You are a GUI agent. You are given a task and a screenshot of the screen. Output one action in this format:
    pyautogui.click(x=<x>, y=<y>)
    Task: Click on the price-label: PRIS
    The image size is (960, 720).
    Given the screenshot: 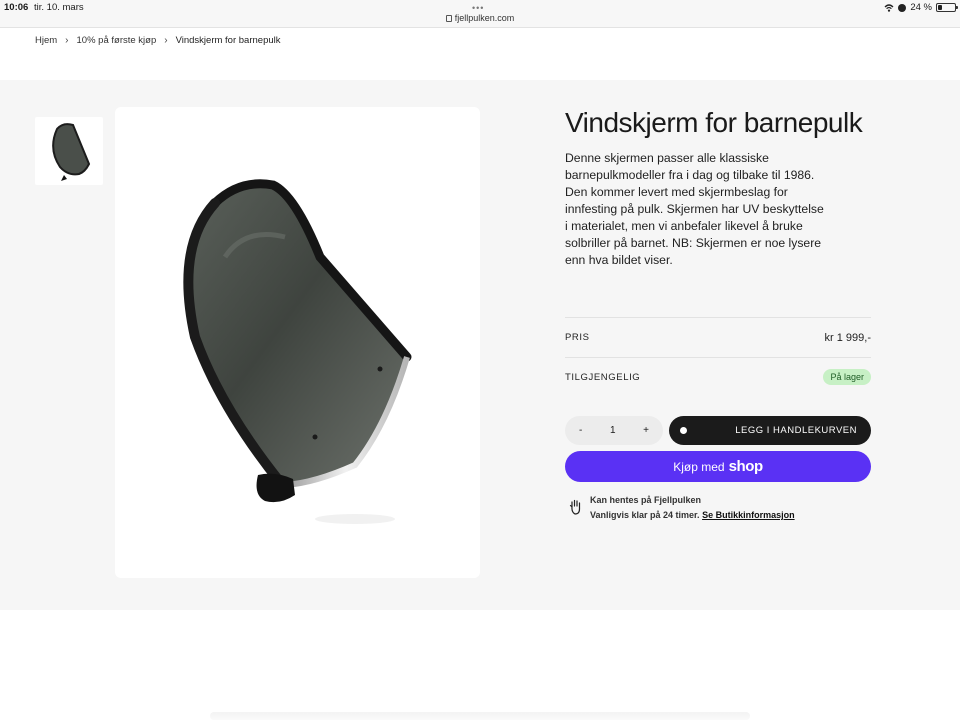 What is the action you would take?
    pyautogui.click(x=577, y=337)
    